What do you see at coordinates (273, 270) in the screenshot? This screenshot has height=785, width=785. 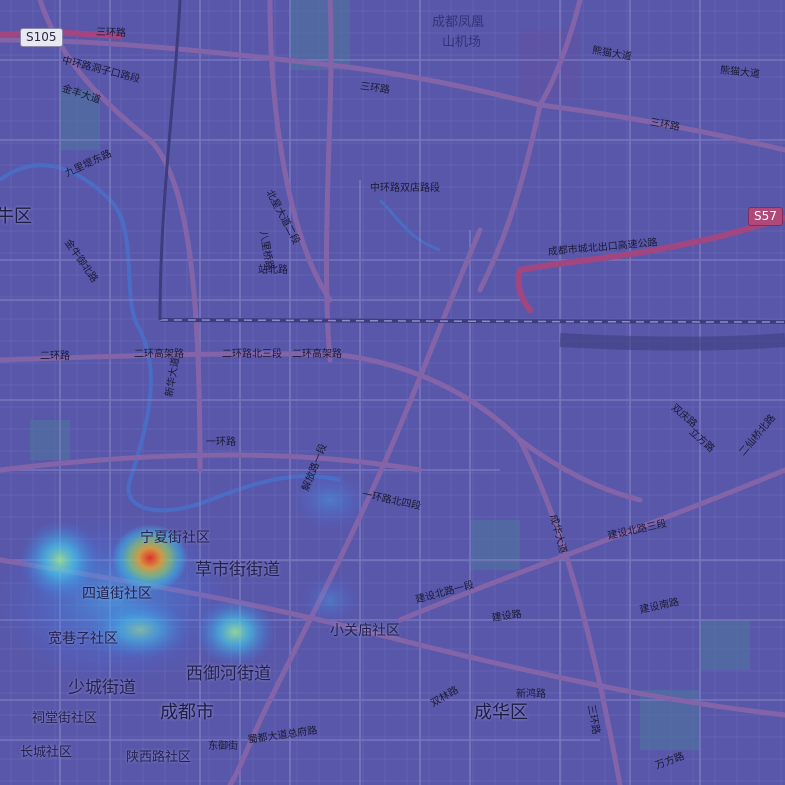 I see `road-label-zhanbei: 站北路` at bounding box center [273, 270].